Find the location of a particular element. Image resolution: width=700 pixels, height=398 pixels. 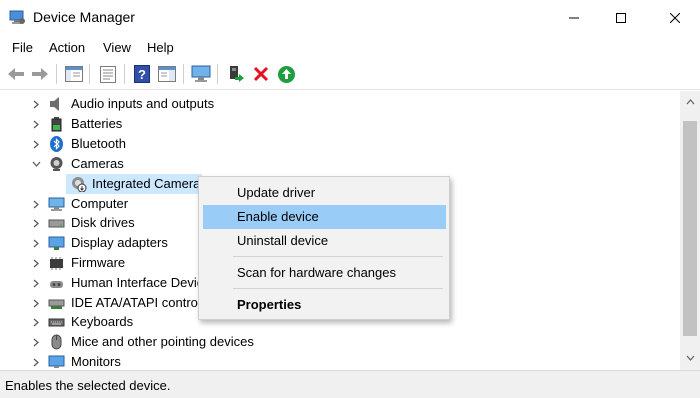

context-scan-hardware: Scan for hardware changes is located at coordinates (324, 273).